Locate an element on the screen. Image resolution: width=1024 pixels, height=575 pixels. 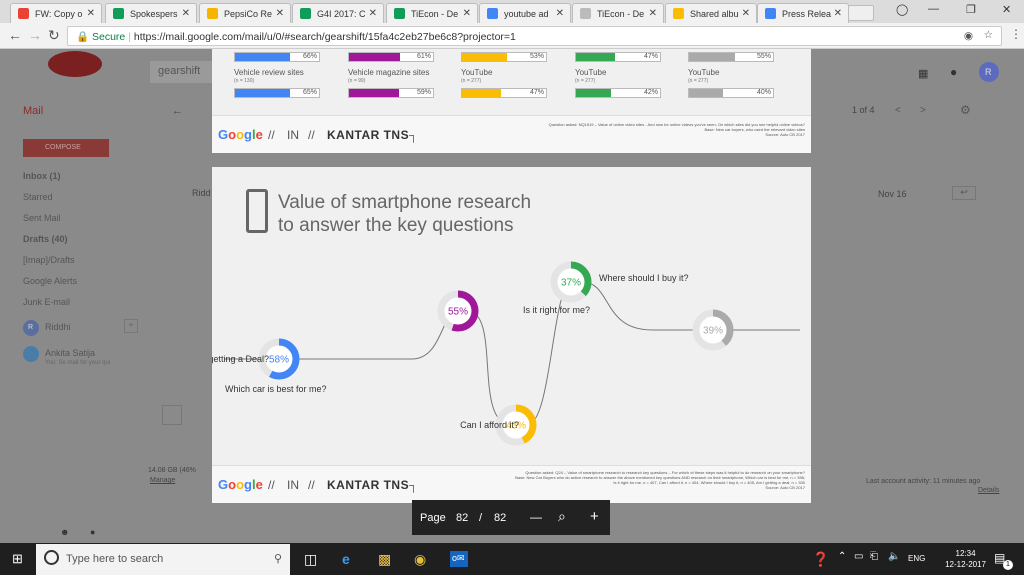
add-chat-icon: + is located at coordinates (131, 326).